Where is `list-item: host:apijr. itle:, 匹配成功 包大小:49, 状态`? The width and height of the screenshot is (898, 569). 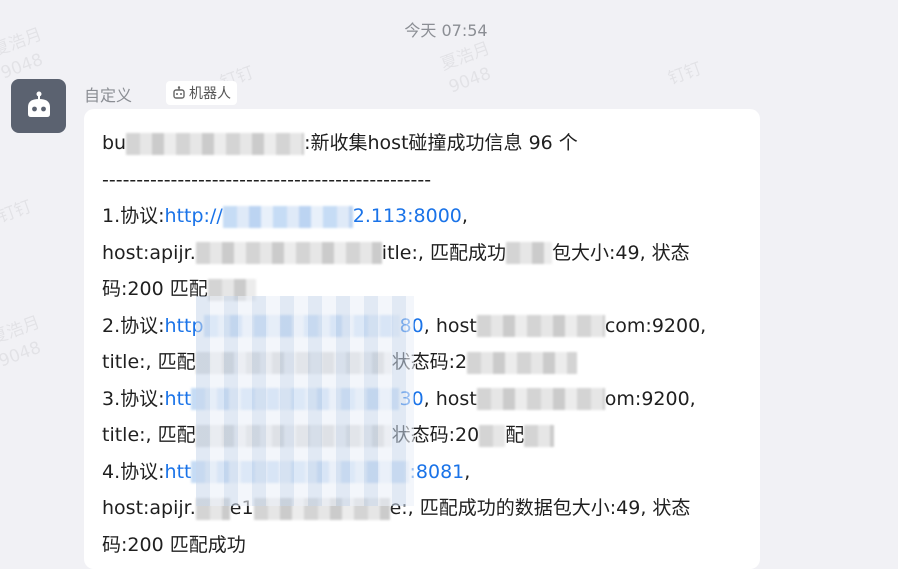 list-item: host:apijr. itle:, 匹配成功 包大小:49, 状态 is located at coordinates (396, 252).